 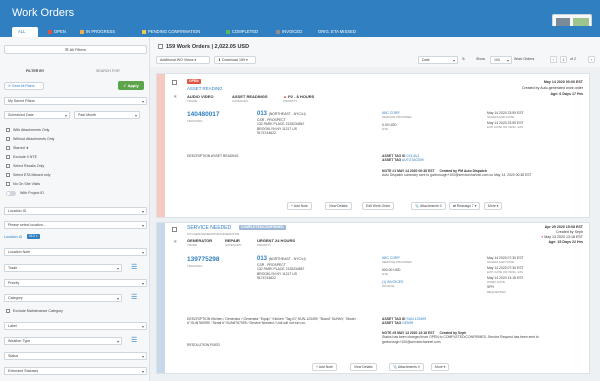 I want to click on status-band, so click(x=161, y=298).